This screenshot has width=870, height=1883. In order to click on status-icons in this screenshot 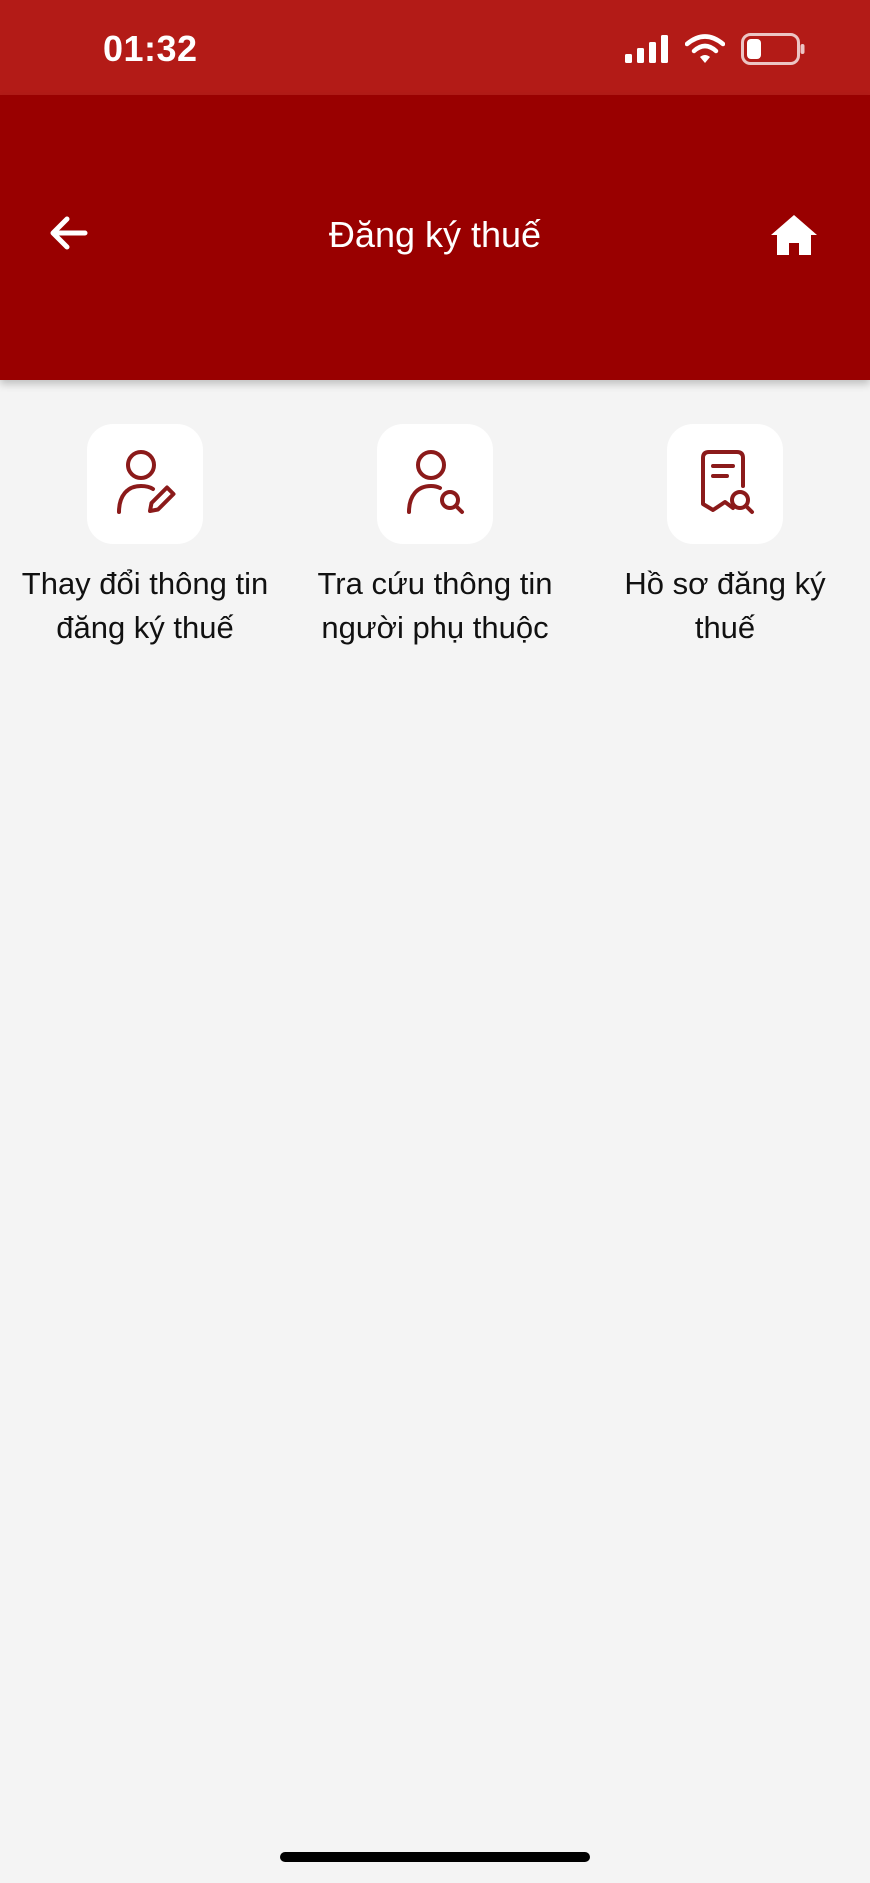, I will do `click(715, 51)`.